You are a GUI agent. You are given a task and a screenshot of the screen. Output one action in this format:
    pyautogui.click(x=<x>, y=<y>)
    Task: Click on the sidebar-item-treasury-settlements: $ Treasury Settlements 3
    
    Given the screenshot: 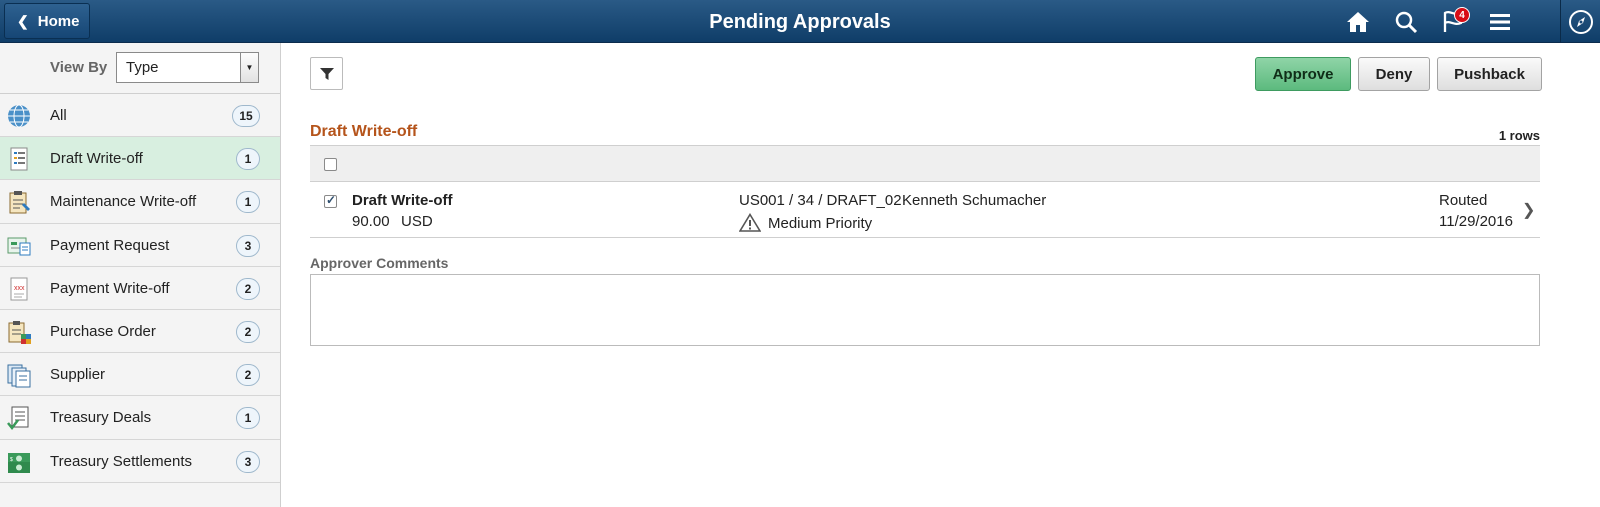 What is the action you would take?
    pyautogui.click(x=140, y=461)
    